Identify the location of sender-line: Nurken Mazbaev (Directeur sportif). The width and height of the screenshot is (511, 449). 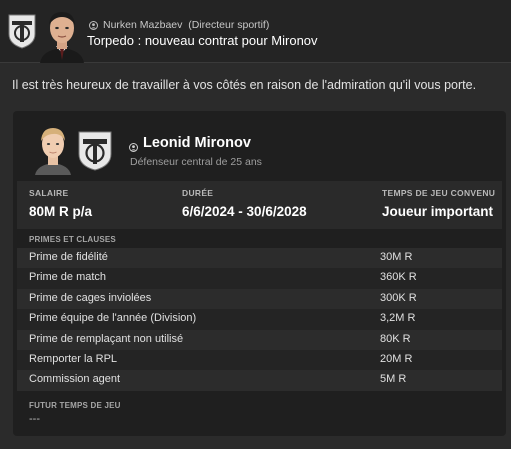
(179, 25).